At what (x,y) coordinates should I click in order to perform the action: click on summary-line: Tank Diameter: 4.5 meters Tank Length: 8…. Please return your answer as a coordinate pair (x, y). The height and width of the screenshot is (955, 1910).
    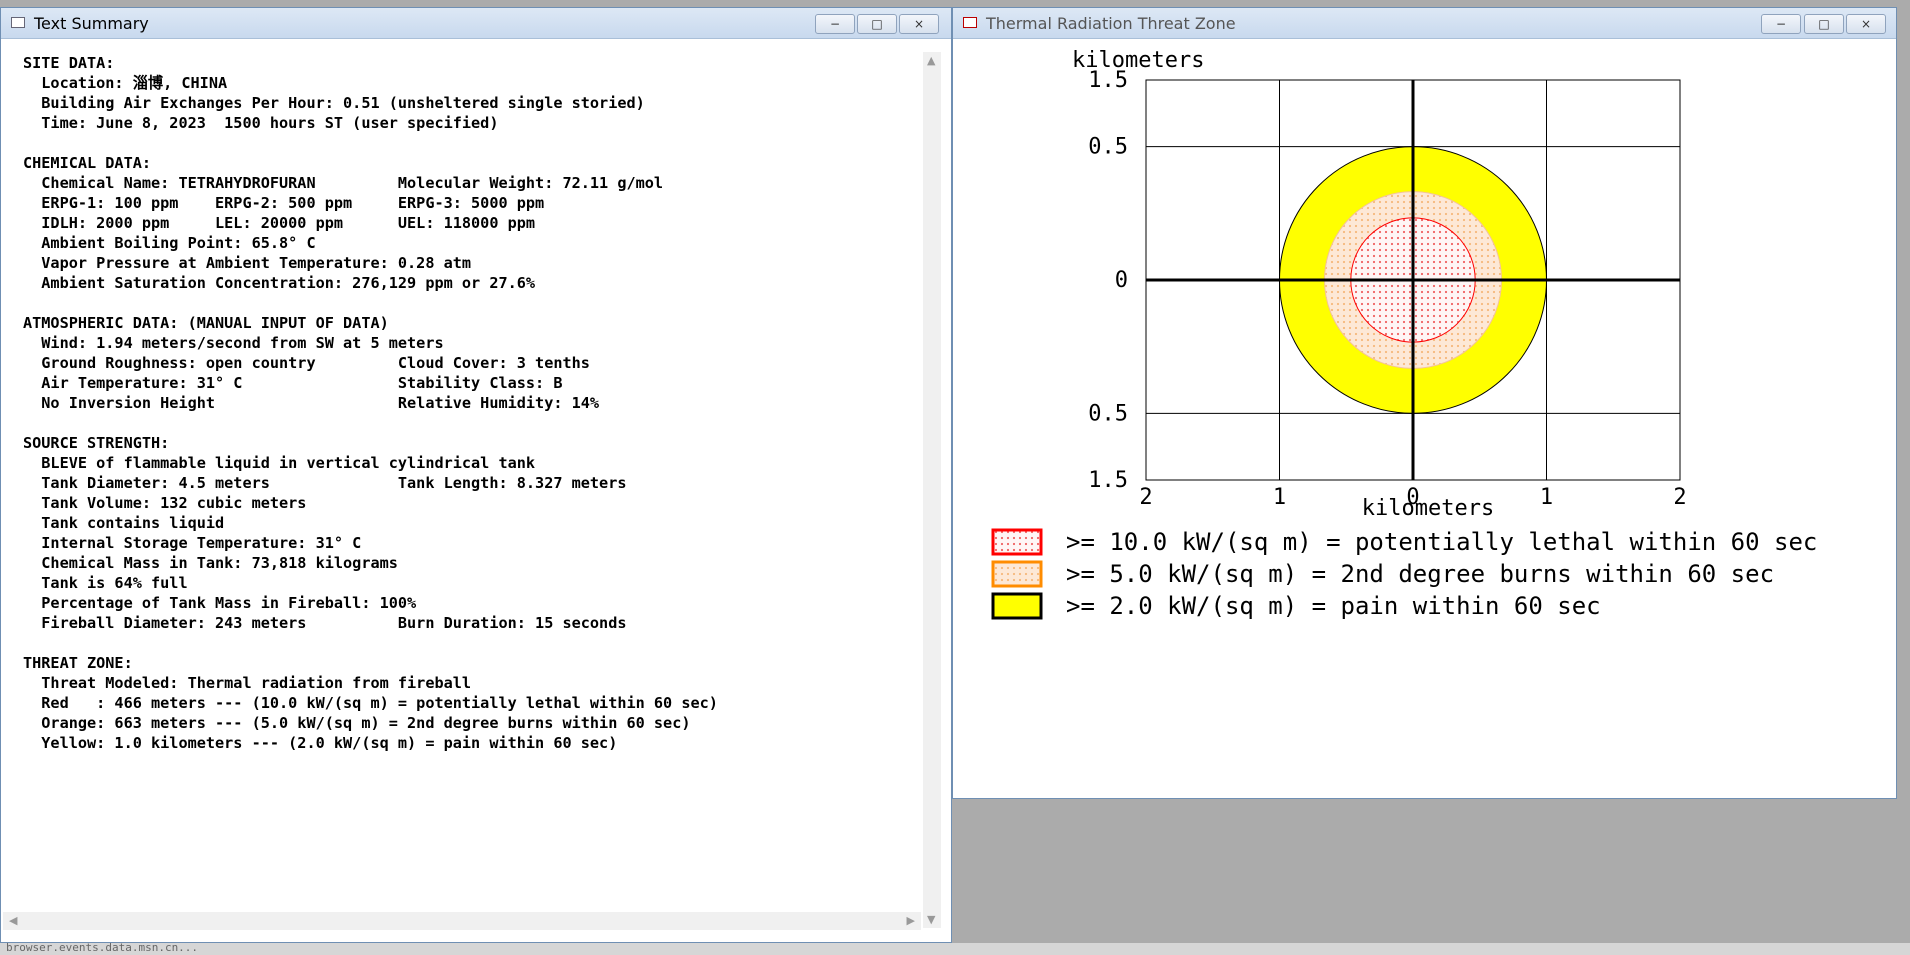
    Looking at the image, I should click on (325, 483).